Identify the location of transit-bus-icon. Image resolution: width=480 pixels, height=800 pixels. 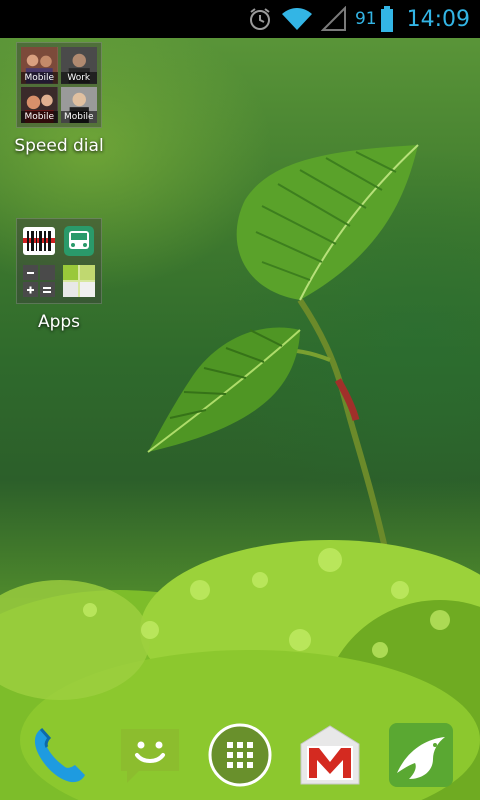
(79, 241).